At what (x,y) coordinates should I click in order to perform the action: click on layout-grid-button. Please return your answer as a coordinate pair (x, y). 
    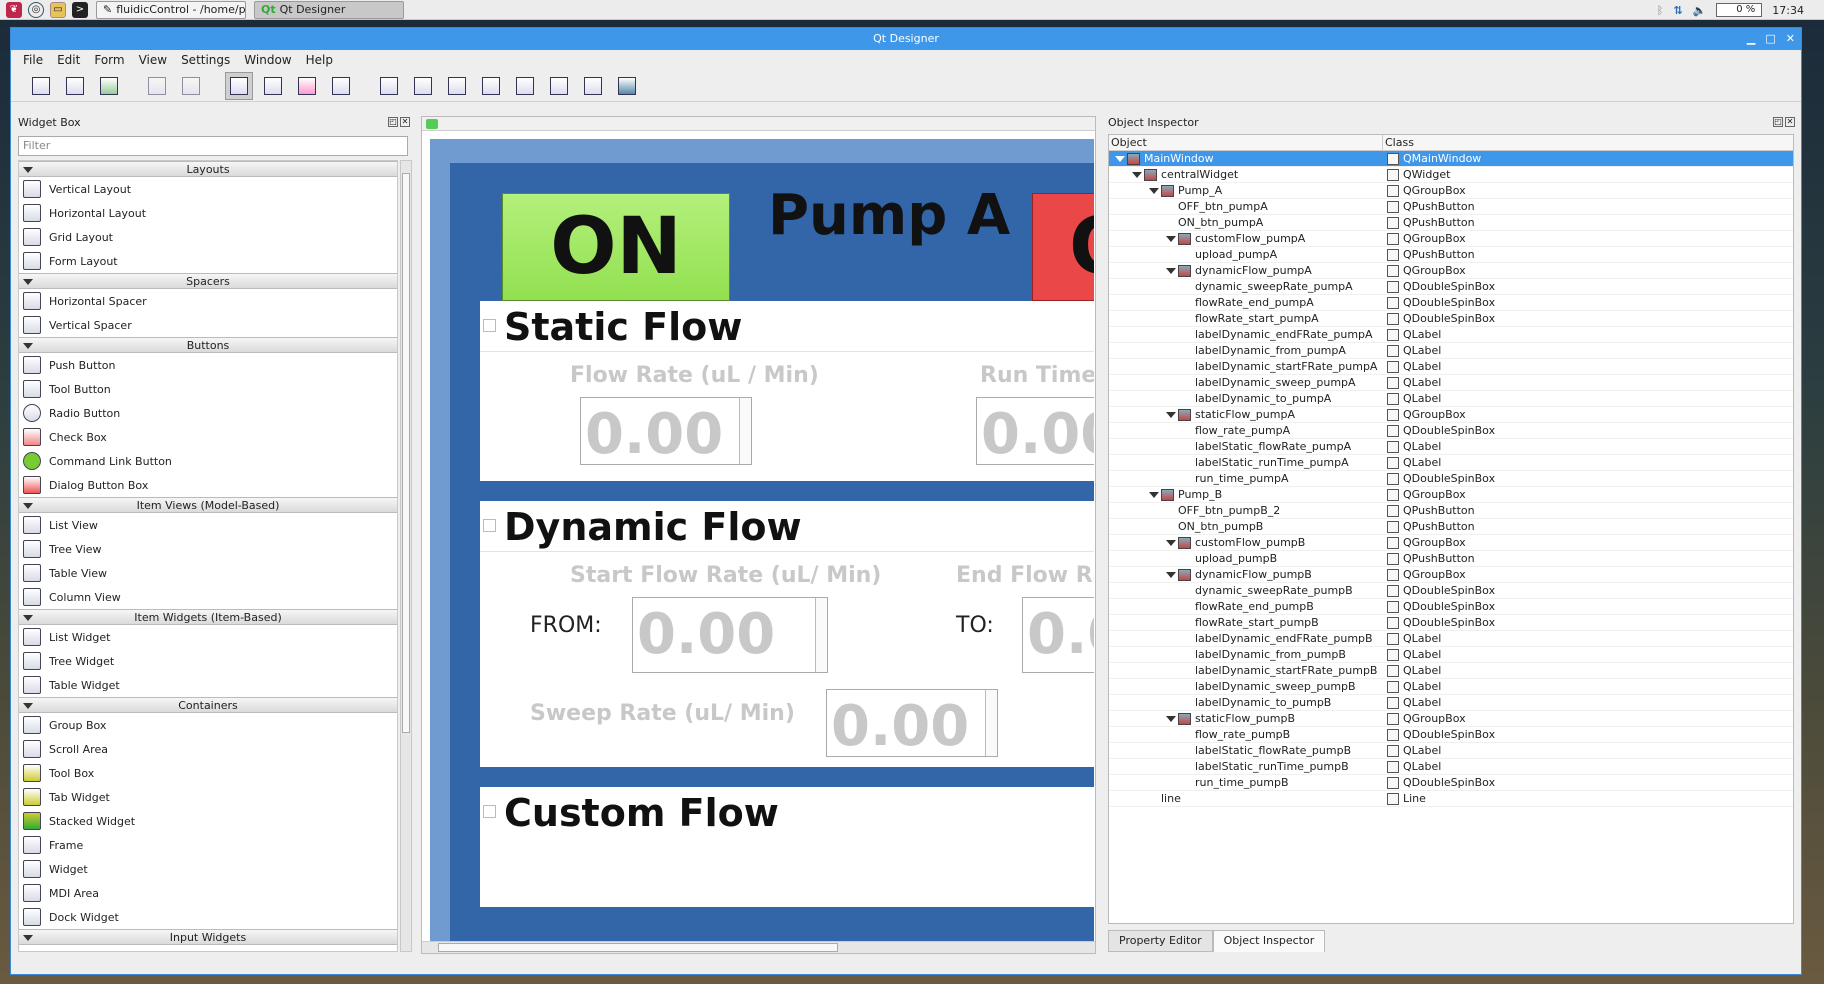
    Looking at the image, I should click on (525, 86).